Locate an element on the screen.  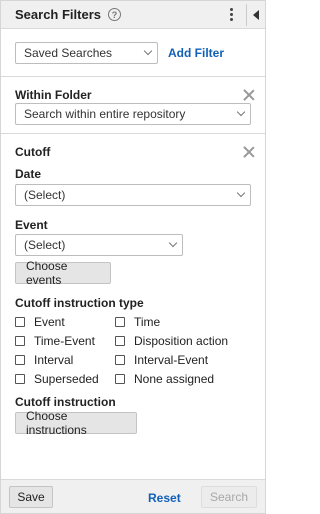
option-label: Disposition action is located at coordinates (181, 341).